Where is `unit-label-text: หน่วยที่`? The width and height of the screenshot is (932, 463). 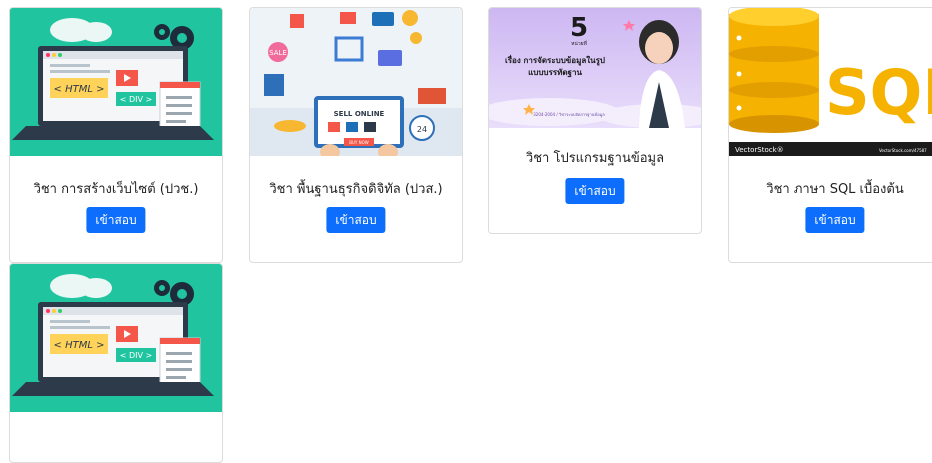 unit-label-text: หน่วยที่ is located at coordinates (579, 43).